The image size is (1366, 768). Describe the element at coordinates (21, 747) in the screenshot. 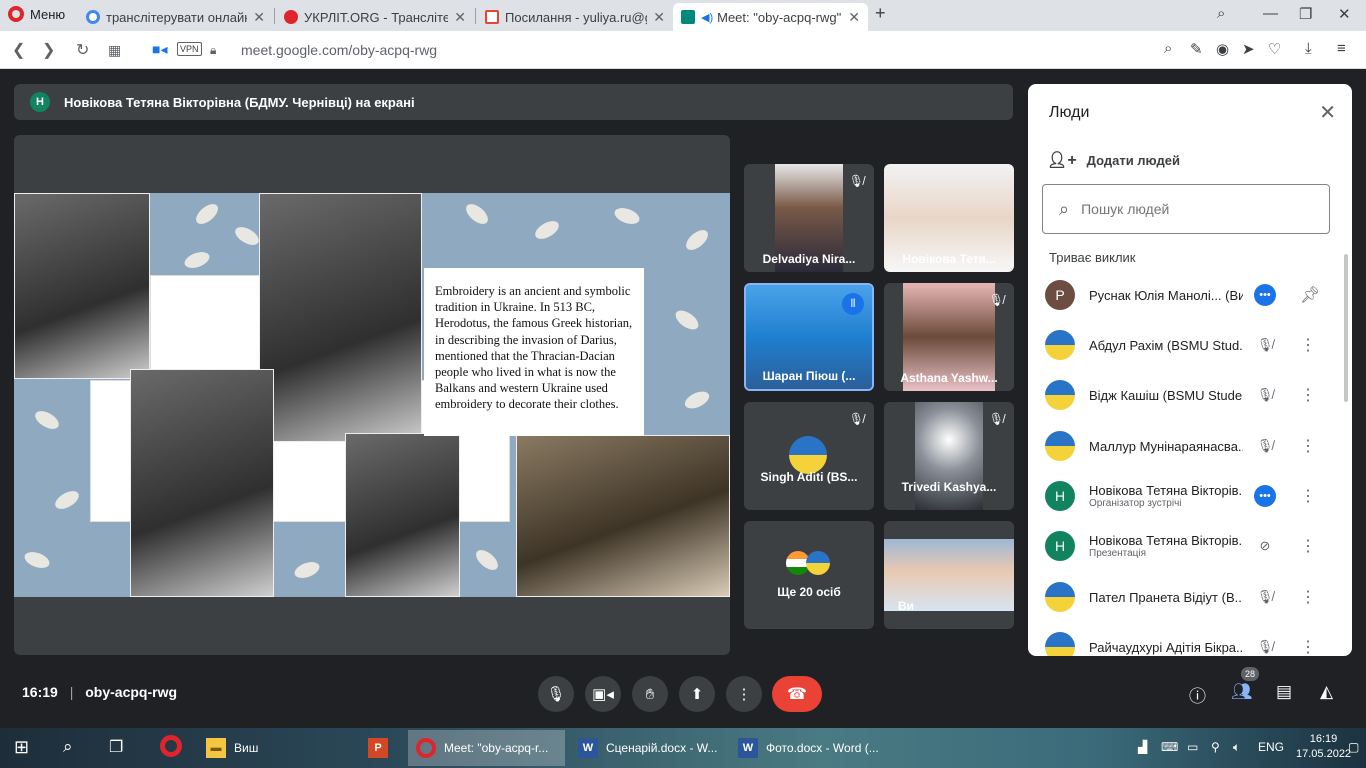

I see `windows-start-icon: ⊞` at that location.